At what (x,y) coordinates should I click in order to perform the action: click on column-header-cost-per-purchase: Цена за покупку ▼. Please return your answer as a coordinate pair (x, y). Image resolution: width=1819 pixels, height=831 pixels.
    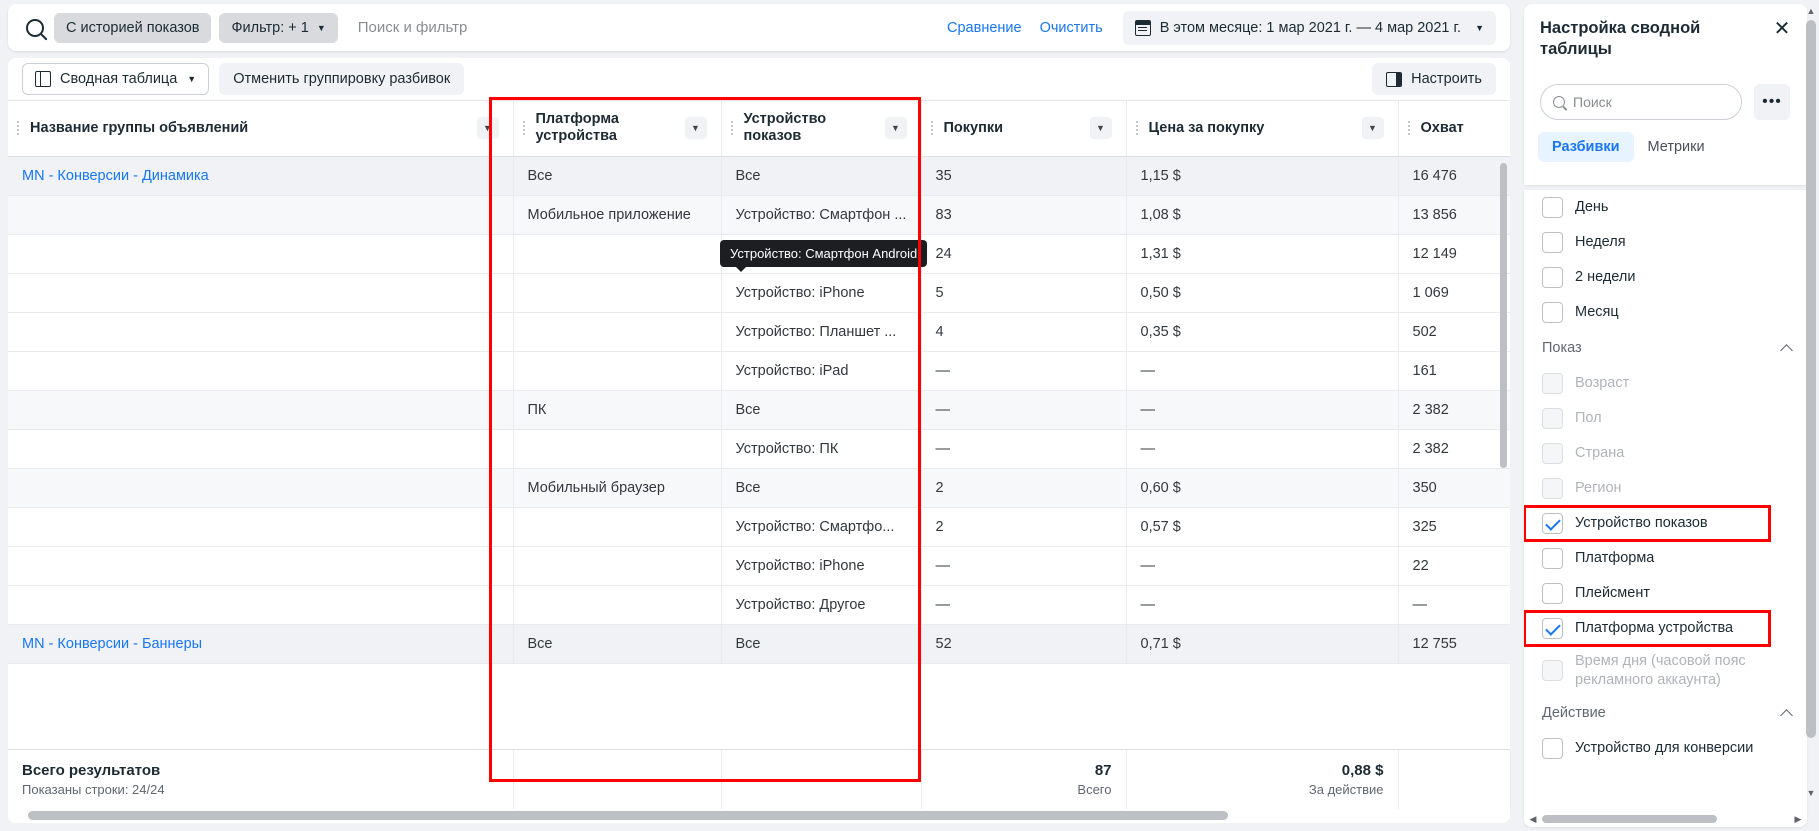
    Looking at the image, I should click on (1262, 129).